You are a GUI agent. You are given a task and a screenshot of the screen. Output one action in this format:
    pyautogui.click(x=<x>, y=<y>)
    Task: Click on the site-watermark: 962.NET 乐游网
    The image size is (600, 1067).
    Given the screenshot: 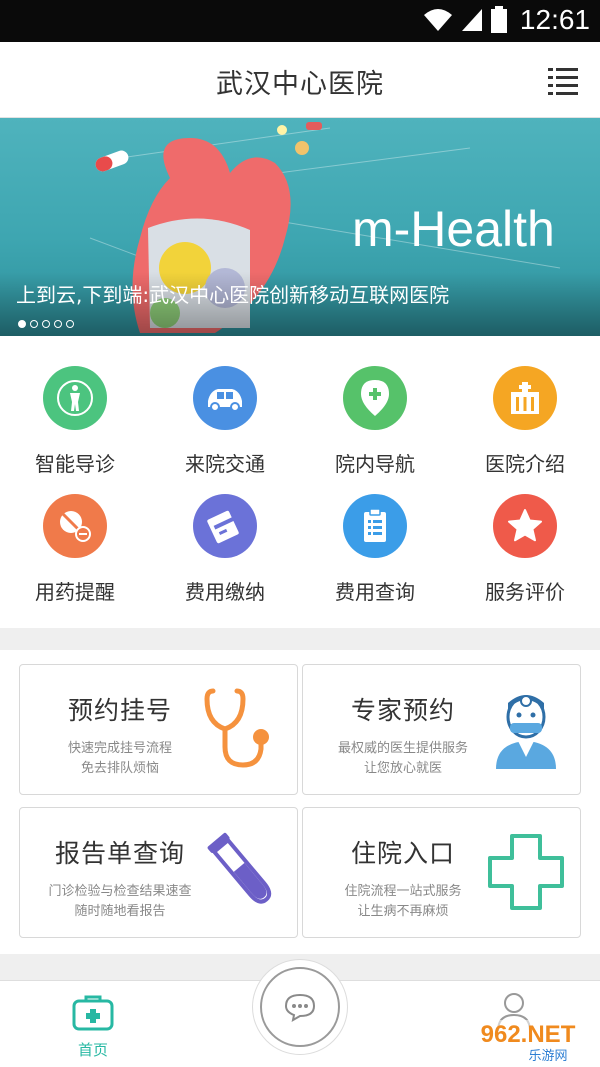 What is the action you would take?
    pyautogui.click(x=528, y=1042)
    